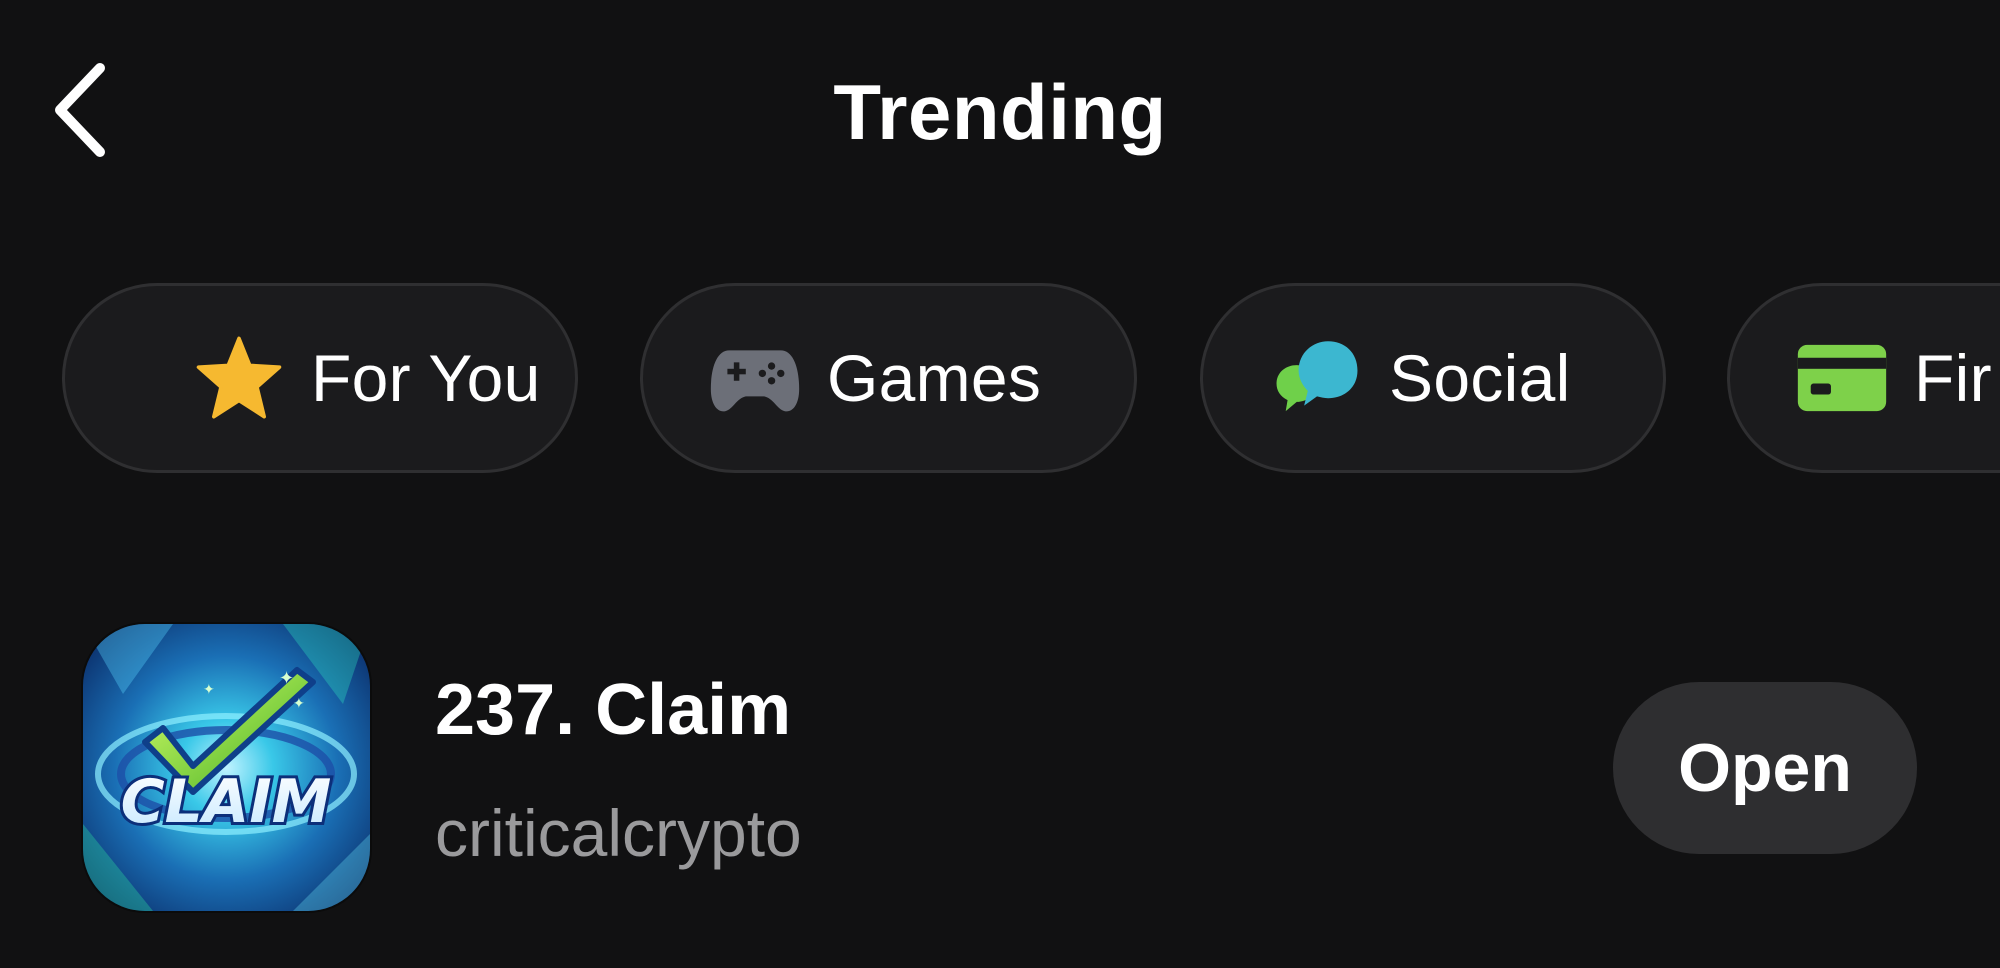  What do you see at coordinates (1480, 378) in the screenshot?
I see `chip-label: Social` at bounding box center [1480, 378].